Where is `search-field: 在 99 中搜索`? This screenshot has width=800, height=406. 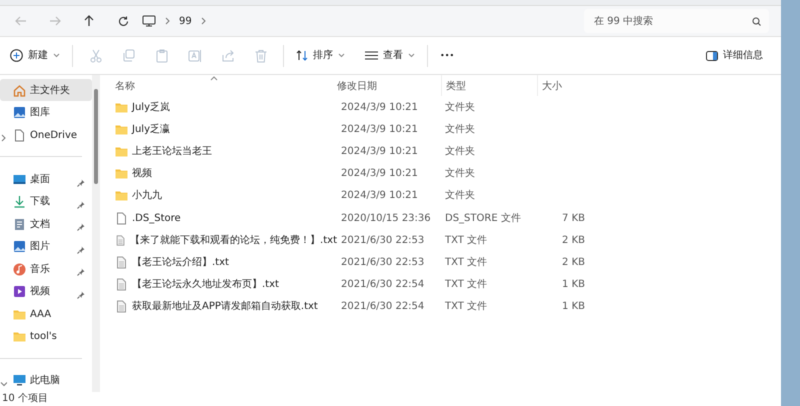 search-field: 在 99 中搜索 is located at coordinates (672, 21).